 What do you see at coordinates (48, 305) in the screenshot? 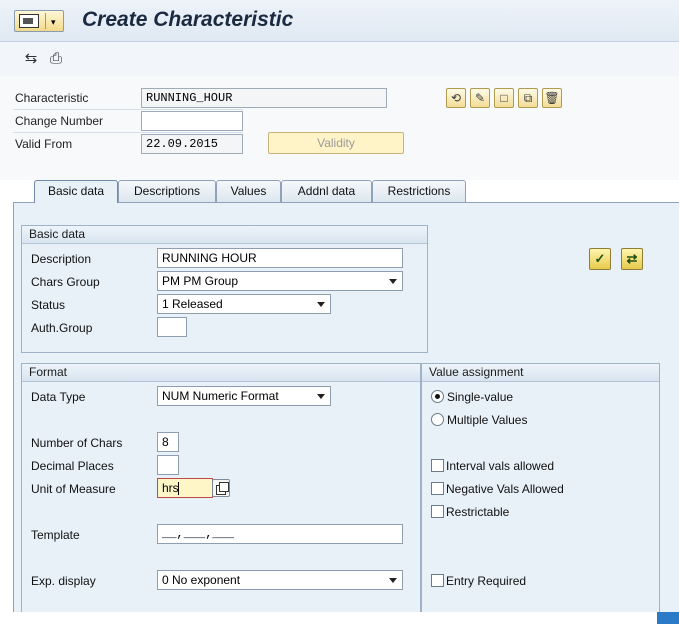
I see `status-label: Status` at bounding box center [48, 305].